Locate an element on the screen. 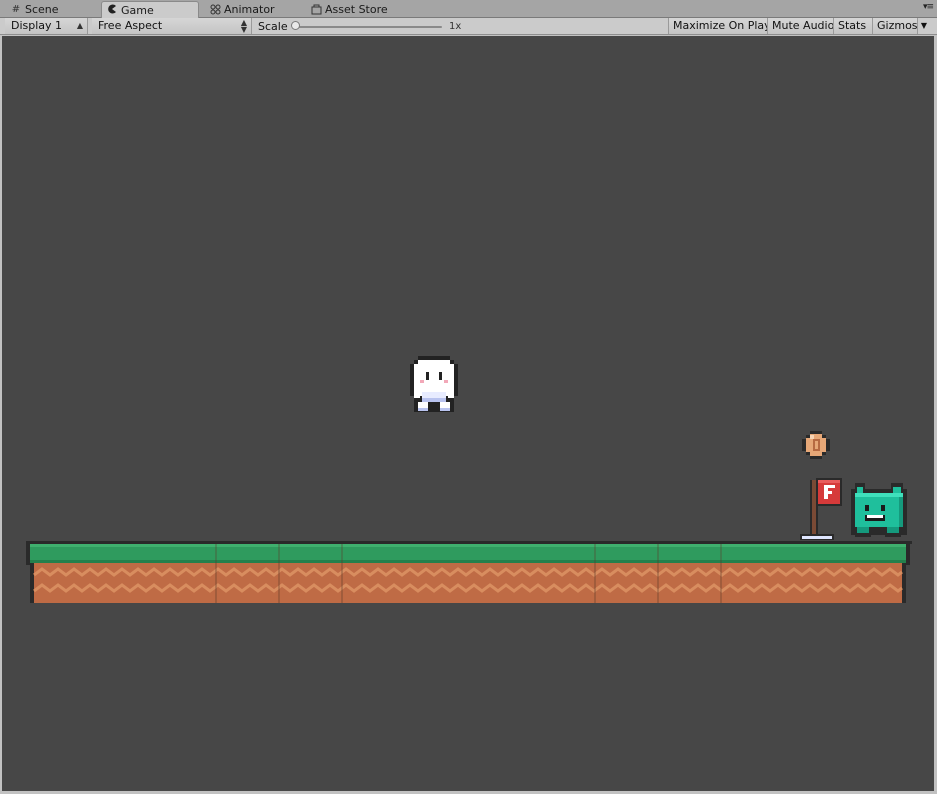  player-character is located at coordinates (434, 384).